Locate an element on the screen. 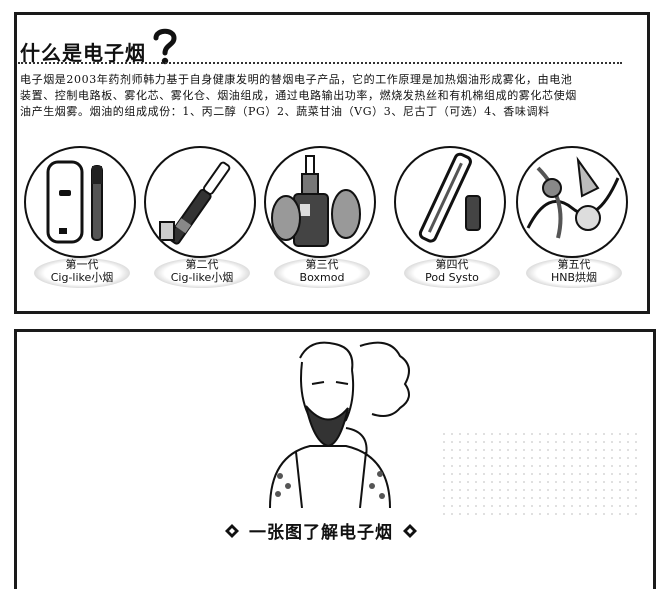 This screenshot has height=589, width=672. pod-device-icon is located at coordinates (450, 202).